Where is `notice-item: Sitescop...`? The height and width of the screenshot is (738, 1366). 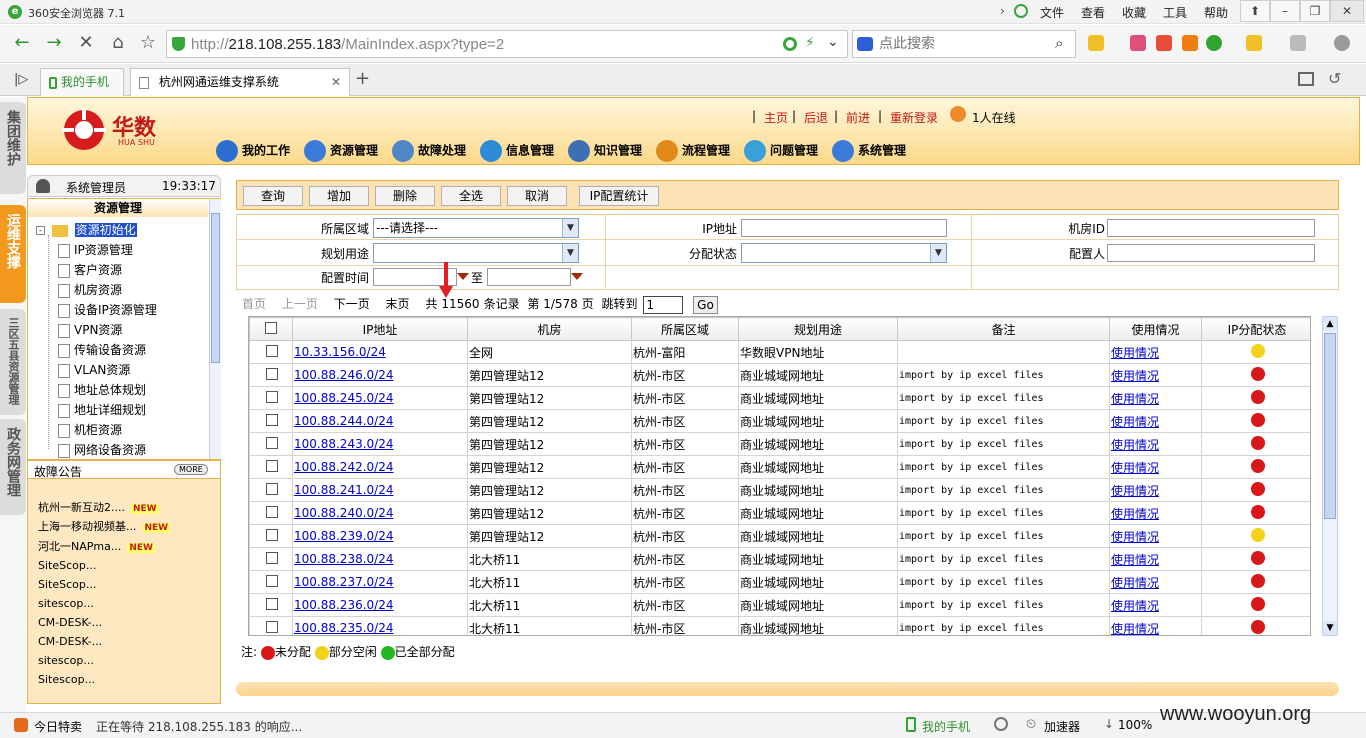
notice-item: Sitescop... is located at coordinates (66, 679).